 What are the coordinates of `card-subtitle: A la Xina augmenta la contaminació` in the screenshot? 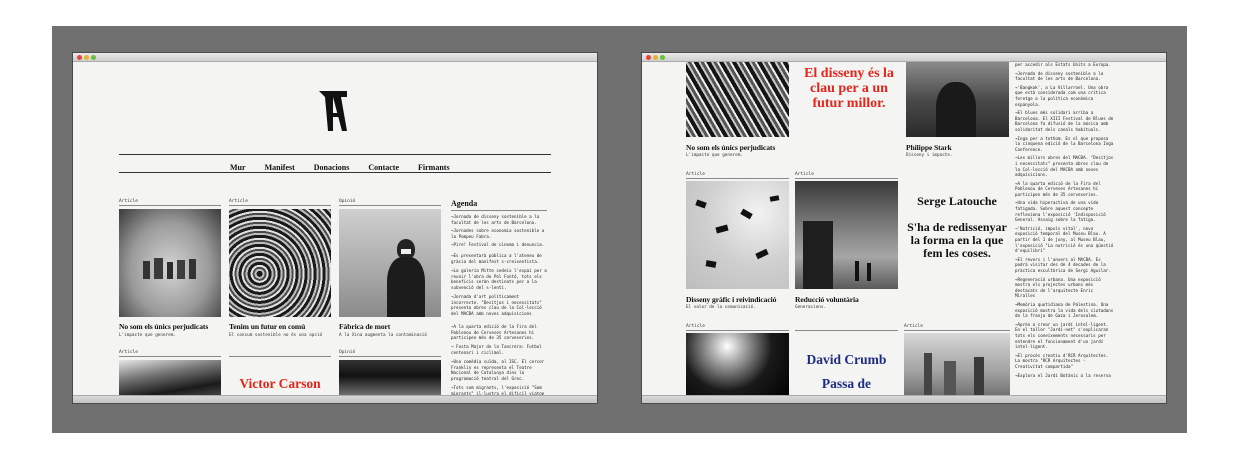 It's located at (383, 335).